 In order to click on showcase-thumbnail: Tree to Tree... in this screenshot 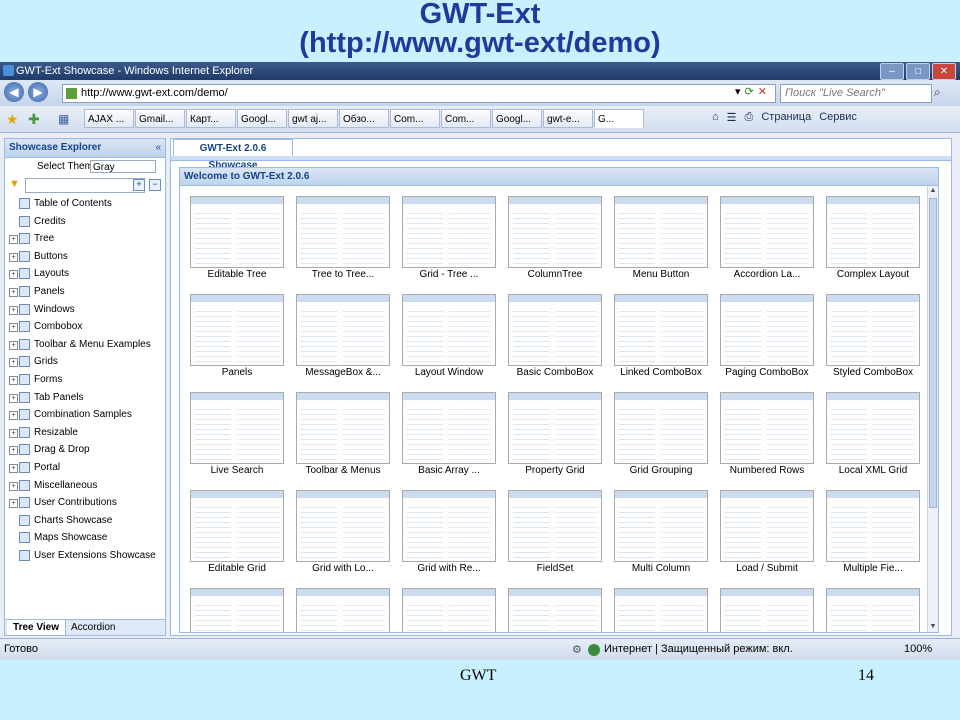, I will do `click(343, 240)`.